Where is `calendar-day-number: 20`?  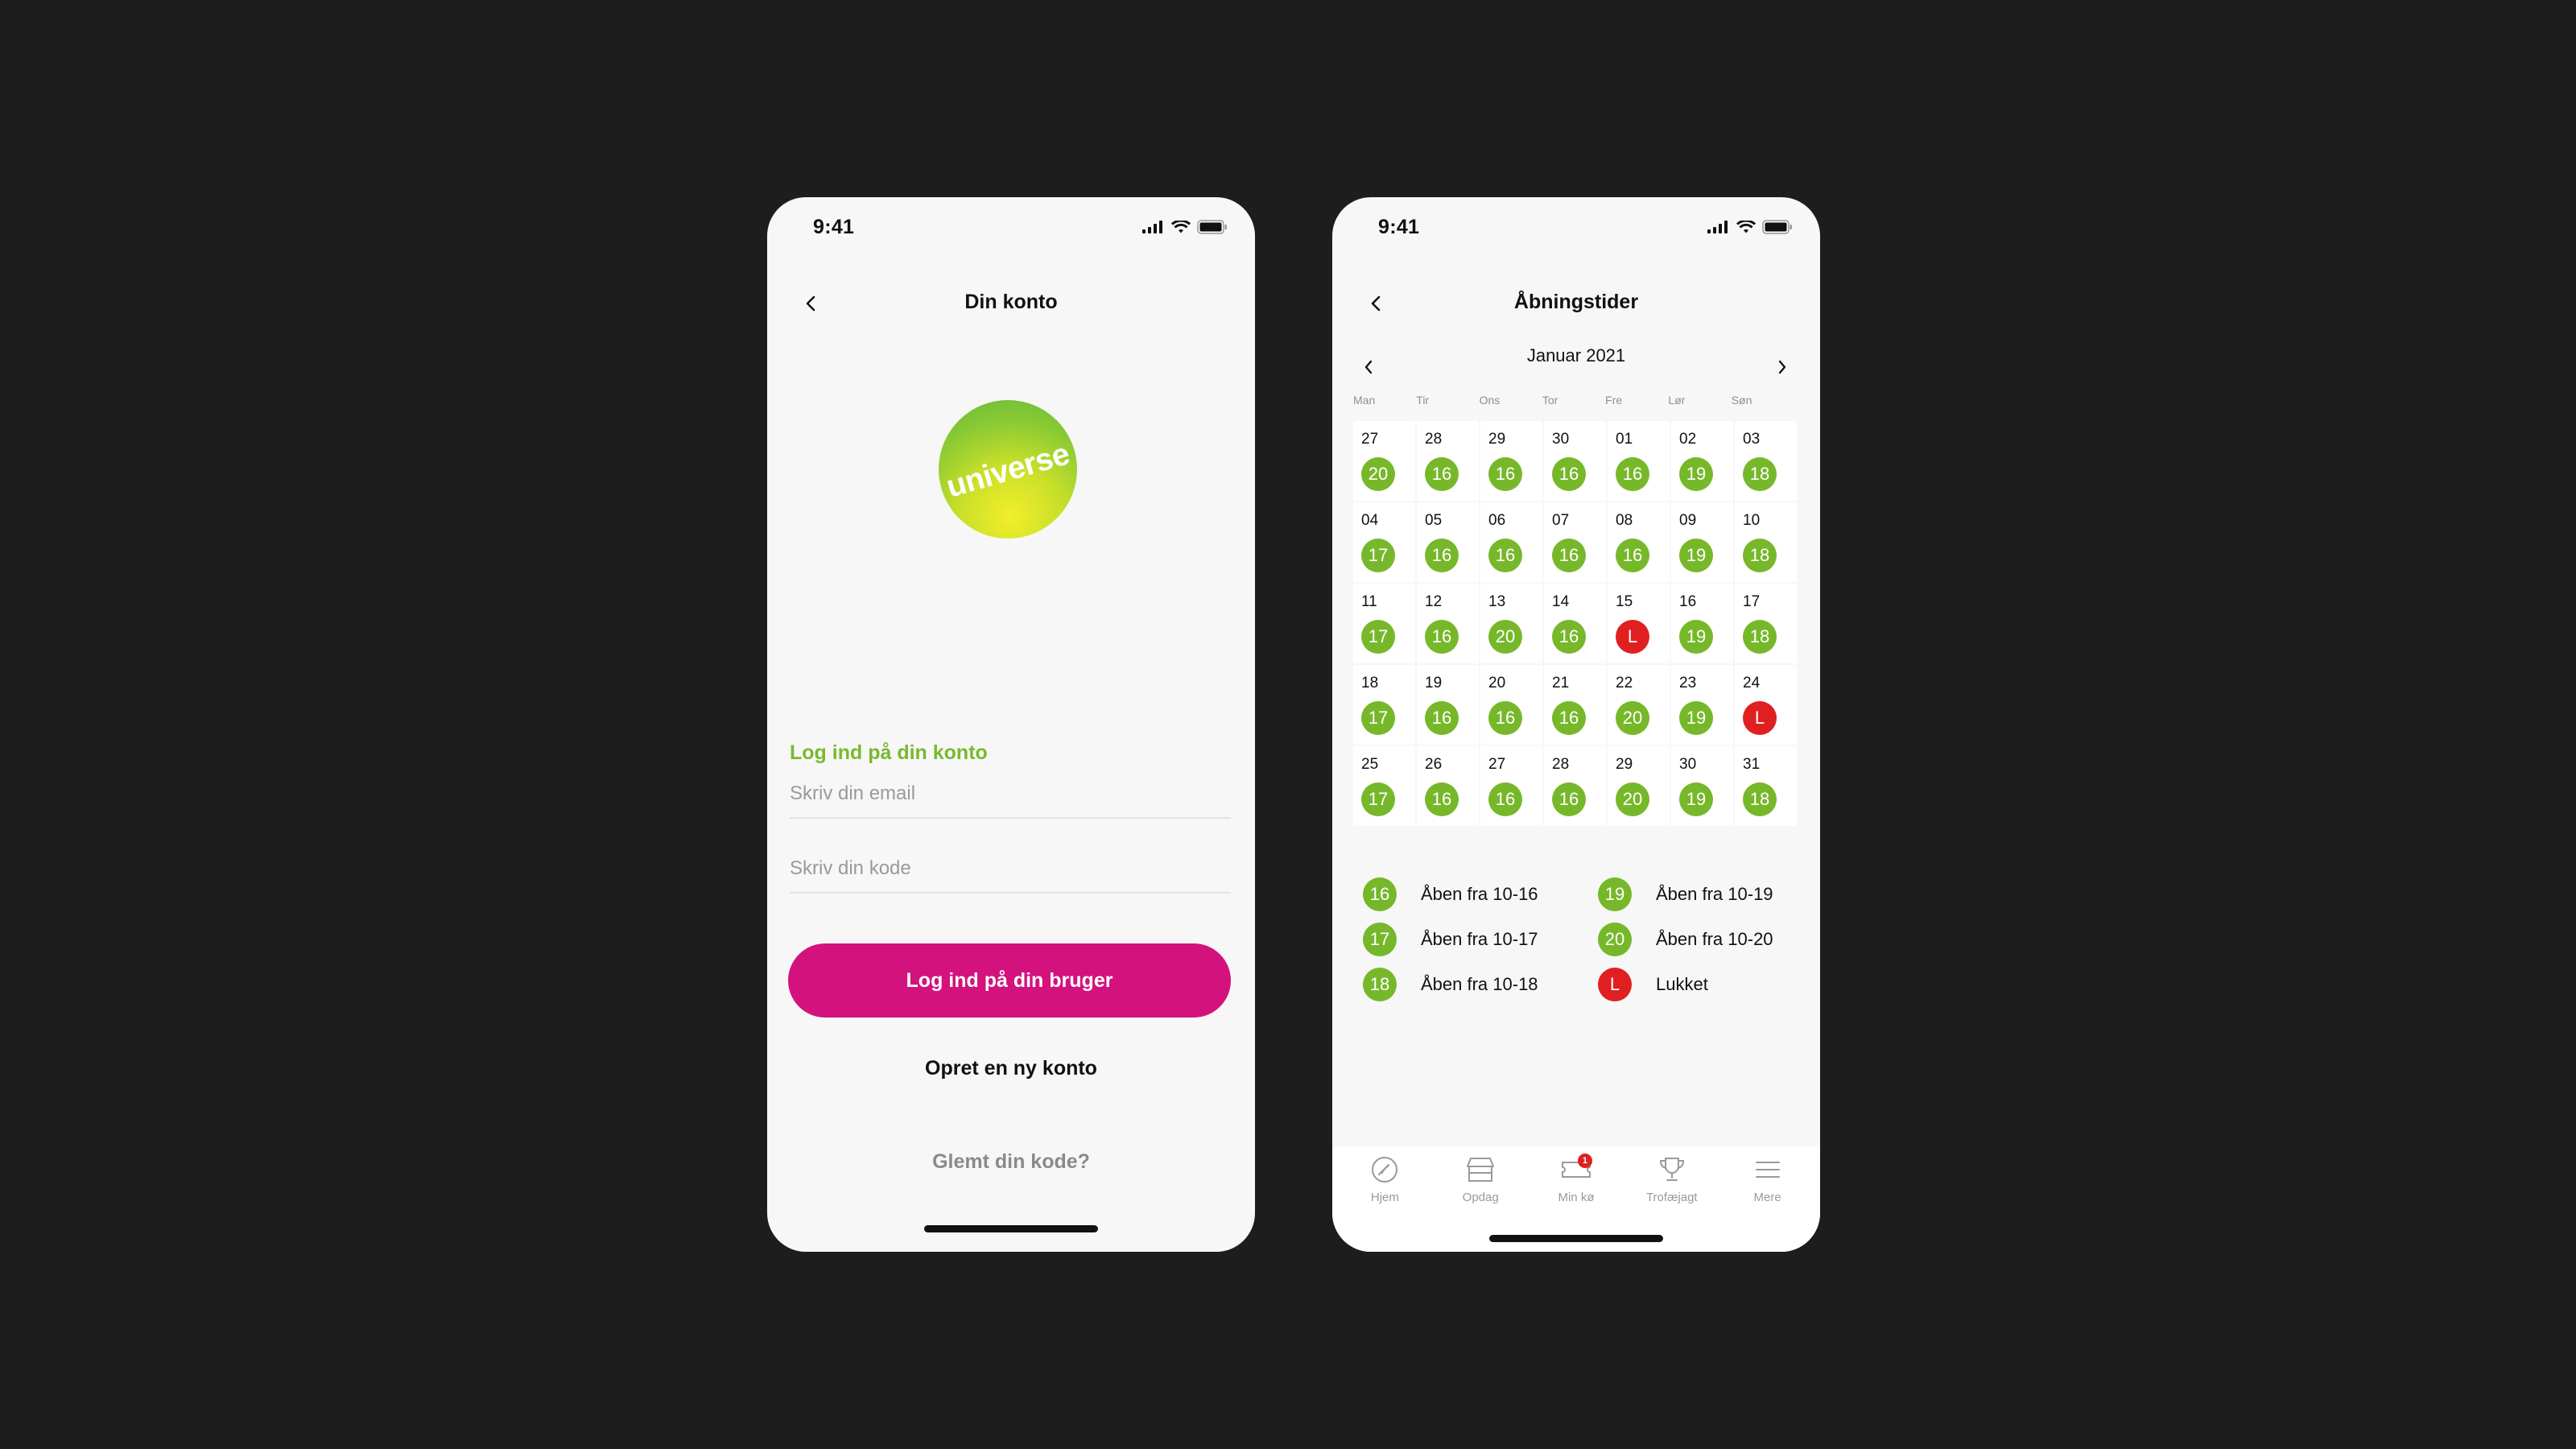
calendar-day-number: 20 is located at coordinates (1497, 683).